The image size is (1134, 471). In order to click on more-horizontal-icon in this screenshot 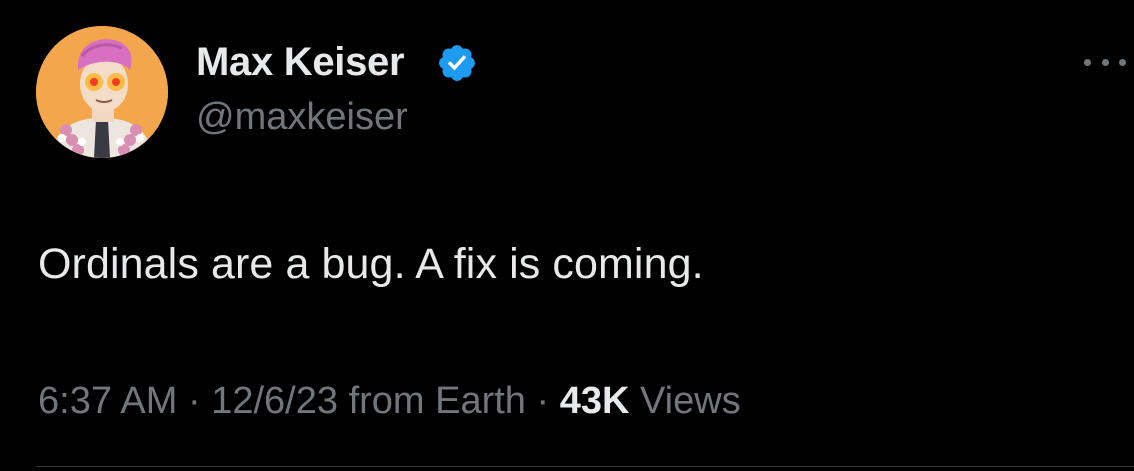, I will do `click(1105, 62)`.